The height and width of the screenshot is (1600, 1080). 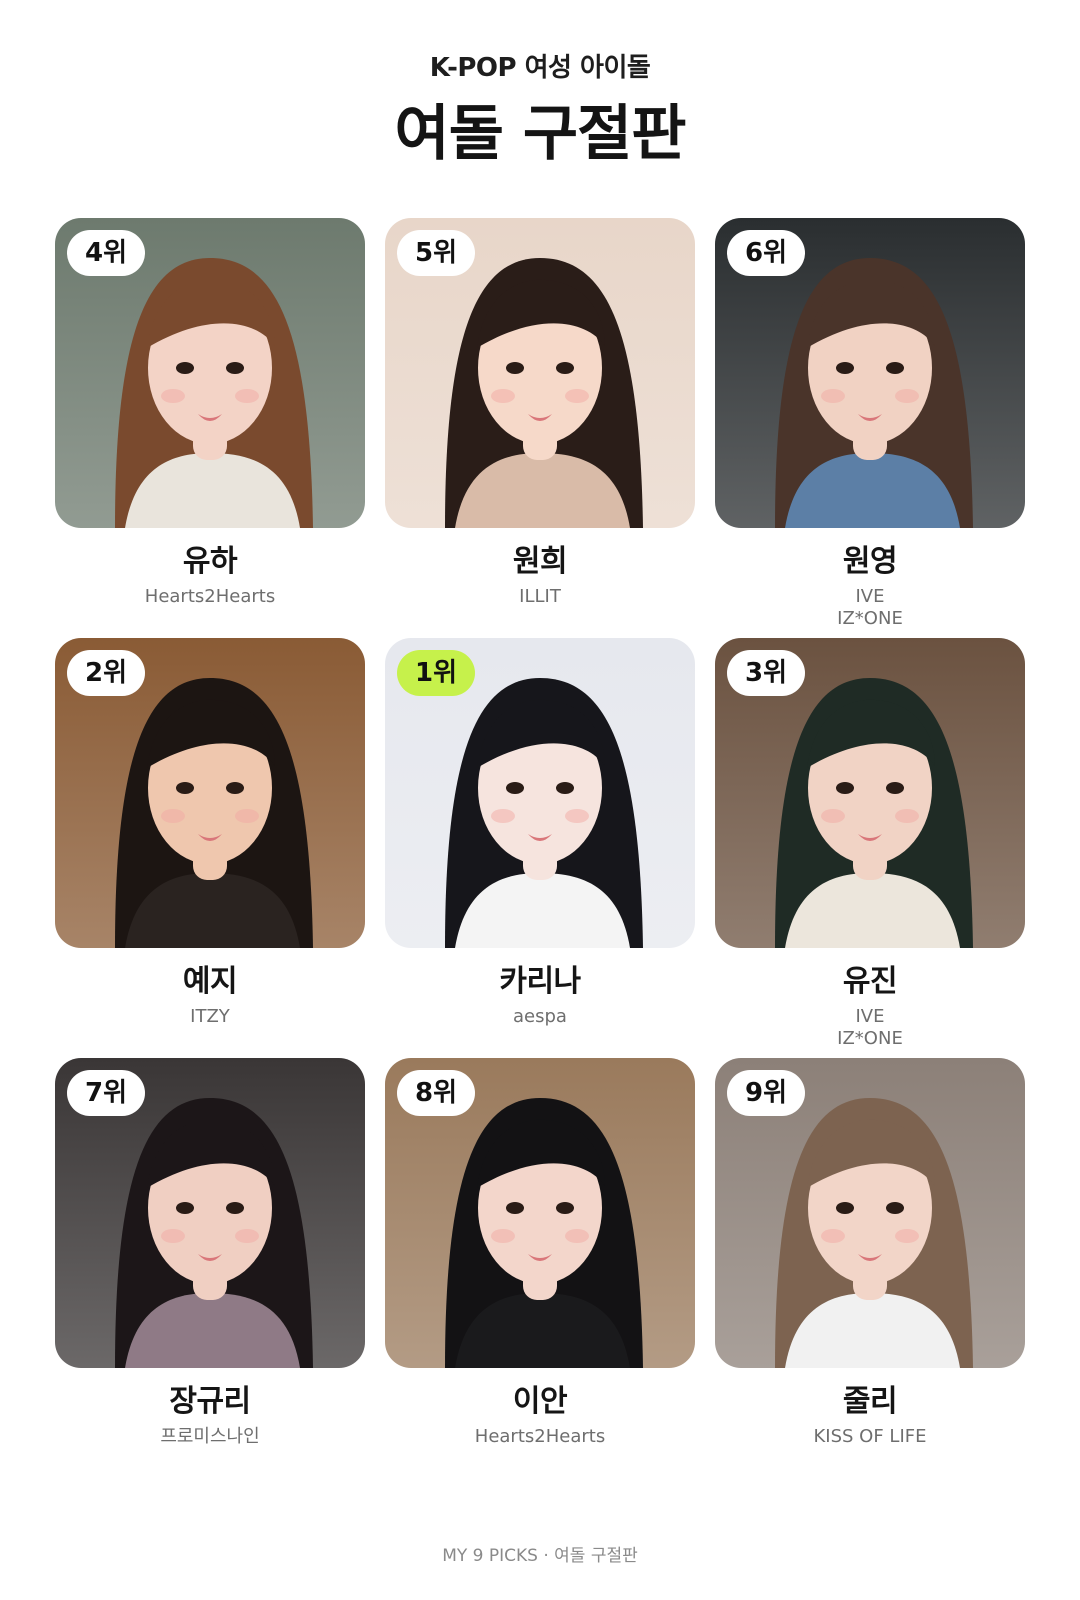 I want to click on idol-card: 6위원영 IVE IZ*ONE, so click(x=870, y=428).